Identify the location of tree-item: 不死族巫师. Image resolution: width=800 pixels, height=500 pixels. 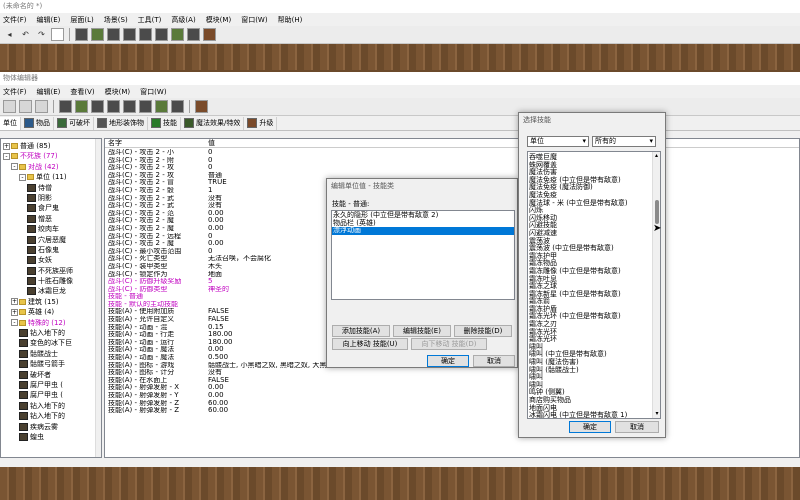
(51, 271).